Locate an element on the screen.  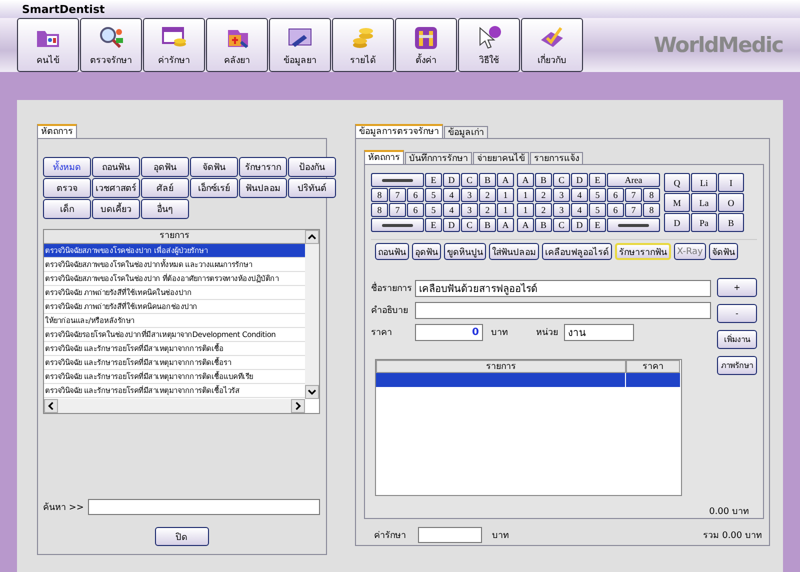
tab: ข้อมูลเก่า is located at coordinates (466, 132).